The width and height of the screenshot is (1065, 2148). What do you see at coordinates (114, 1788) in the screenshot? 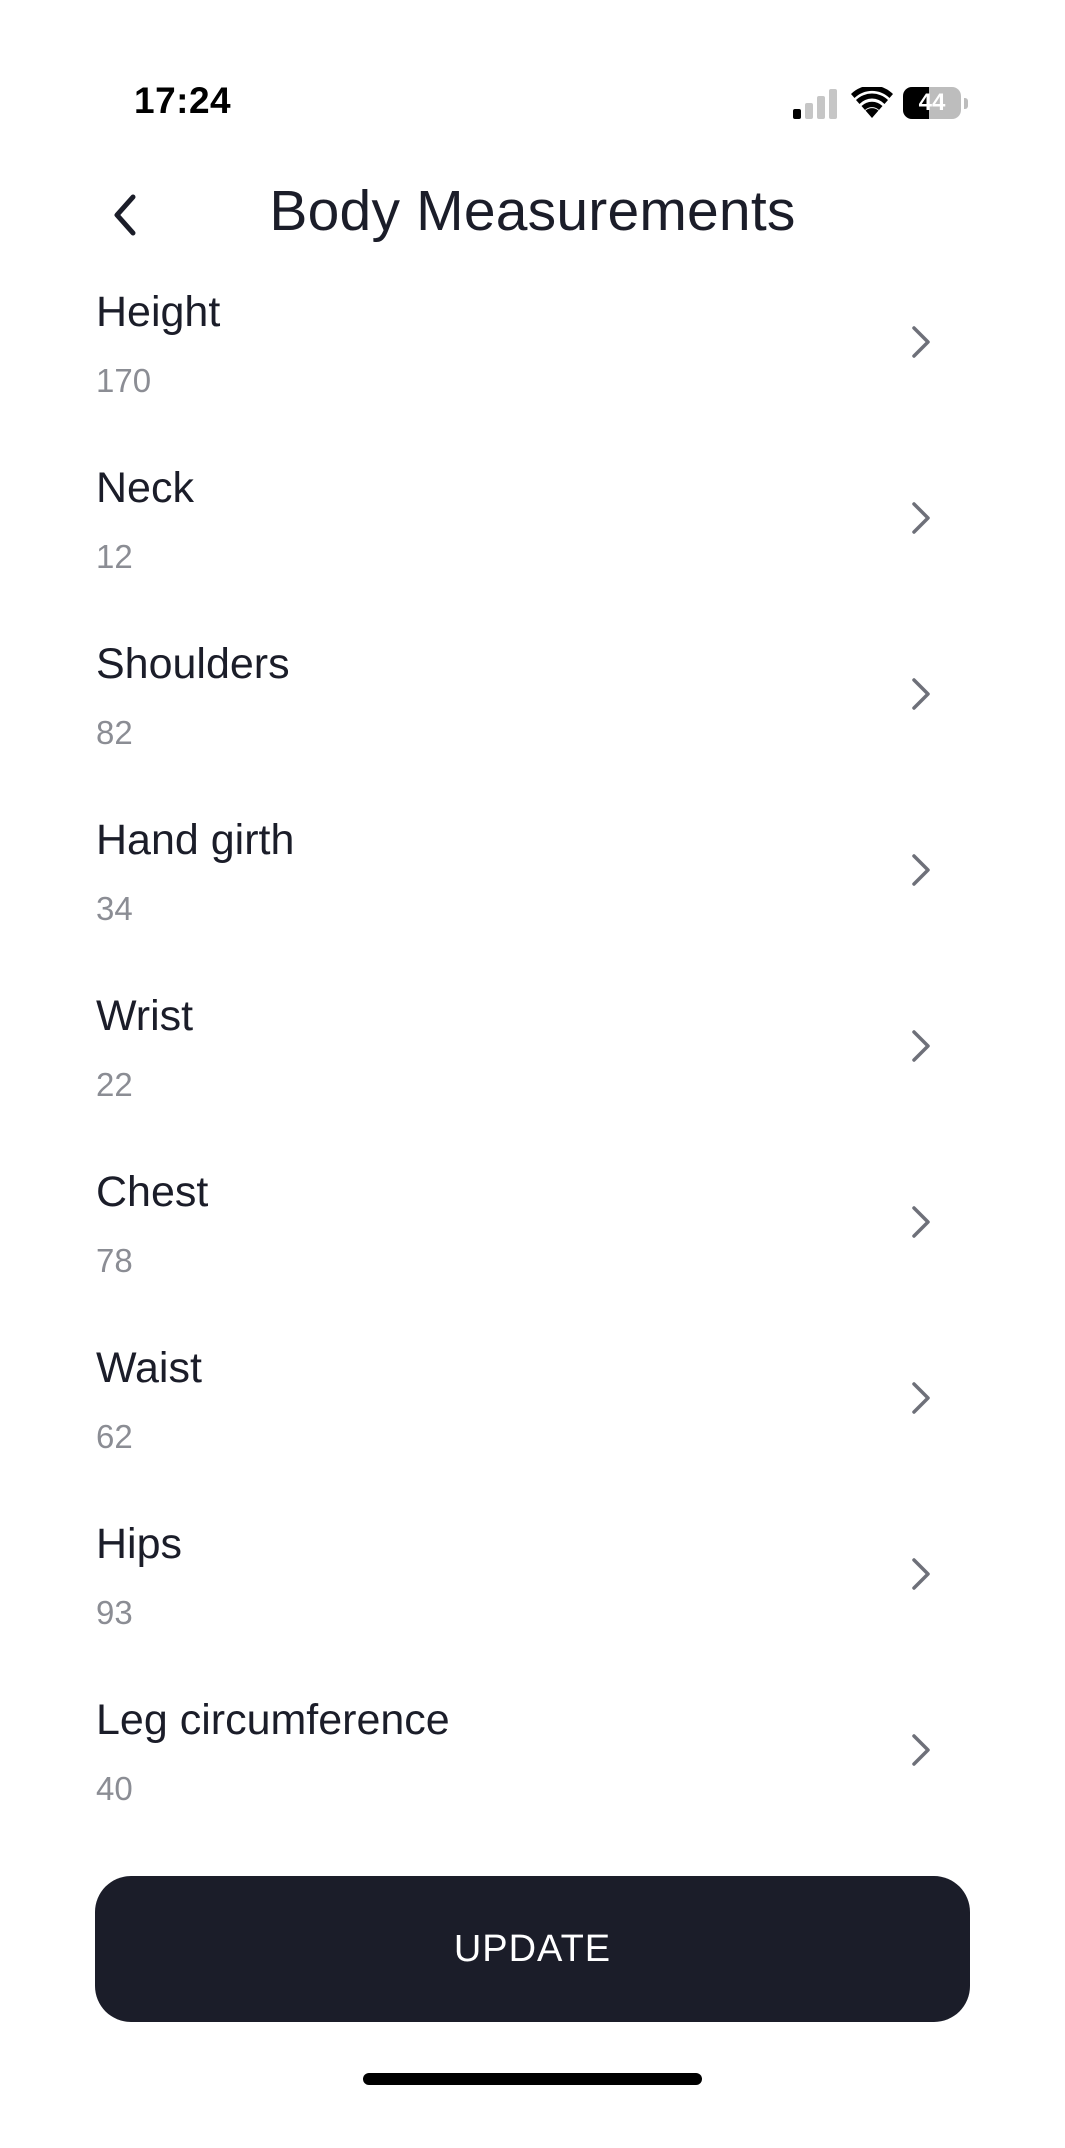
I see `measurement-value: 40` at bounding box center [114, 1788].